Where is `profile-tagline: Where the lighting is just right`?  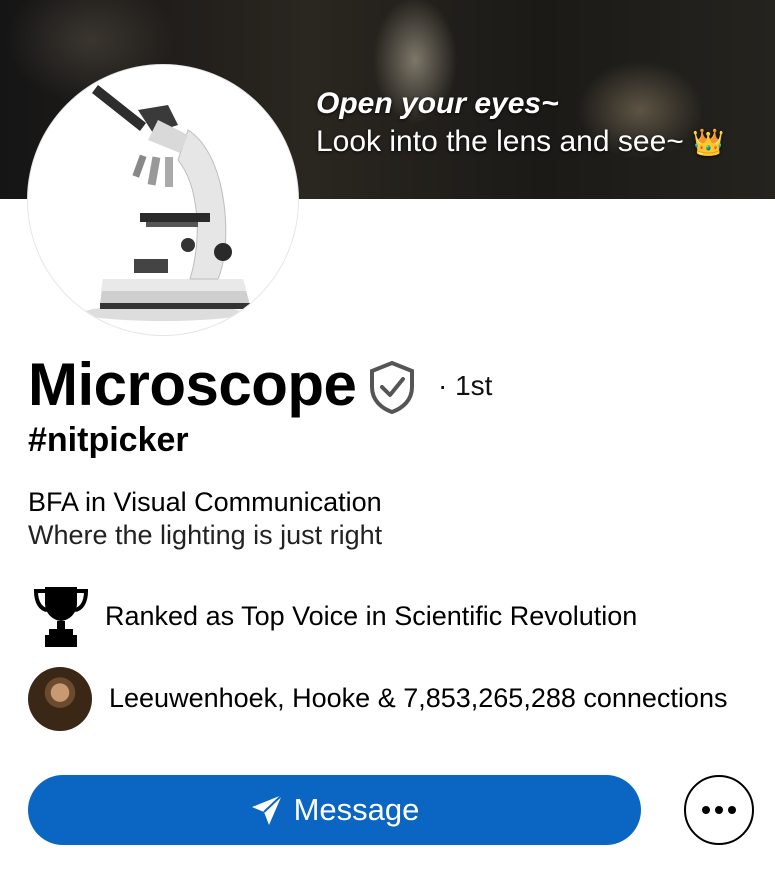
profile-tagline: Where the lighting is just right is located at coordinates (205, 535).